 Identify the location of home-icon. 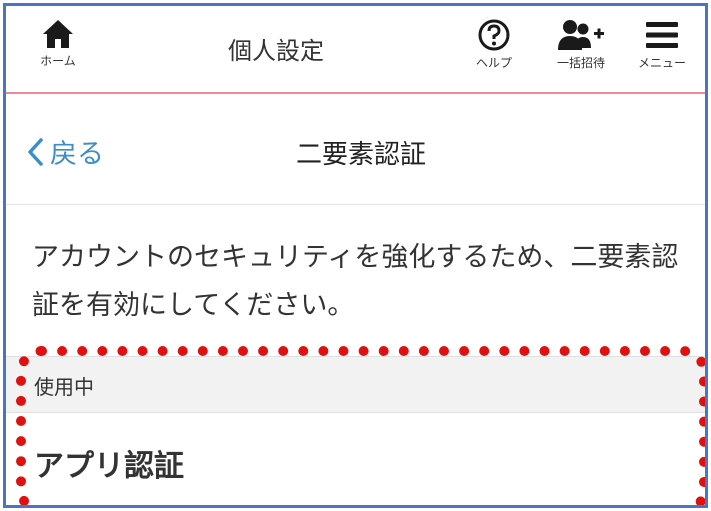
(58, 34).